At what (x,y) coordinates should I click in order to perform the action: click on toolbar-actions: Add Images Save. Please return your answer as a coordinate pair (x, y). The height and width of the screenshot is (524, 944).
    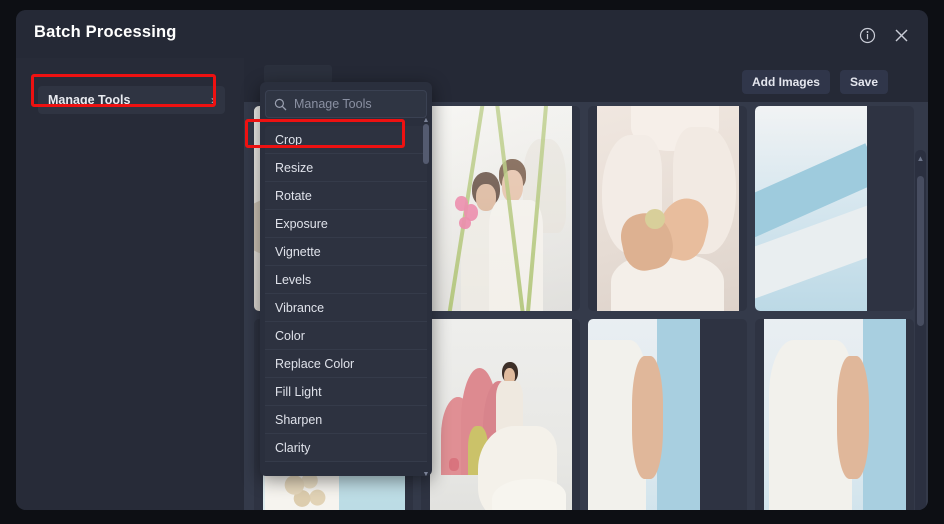
    Looking at the image, I should click on (814, 82).